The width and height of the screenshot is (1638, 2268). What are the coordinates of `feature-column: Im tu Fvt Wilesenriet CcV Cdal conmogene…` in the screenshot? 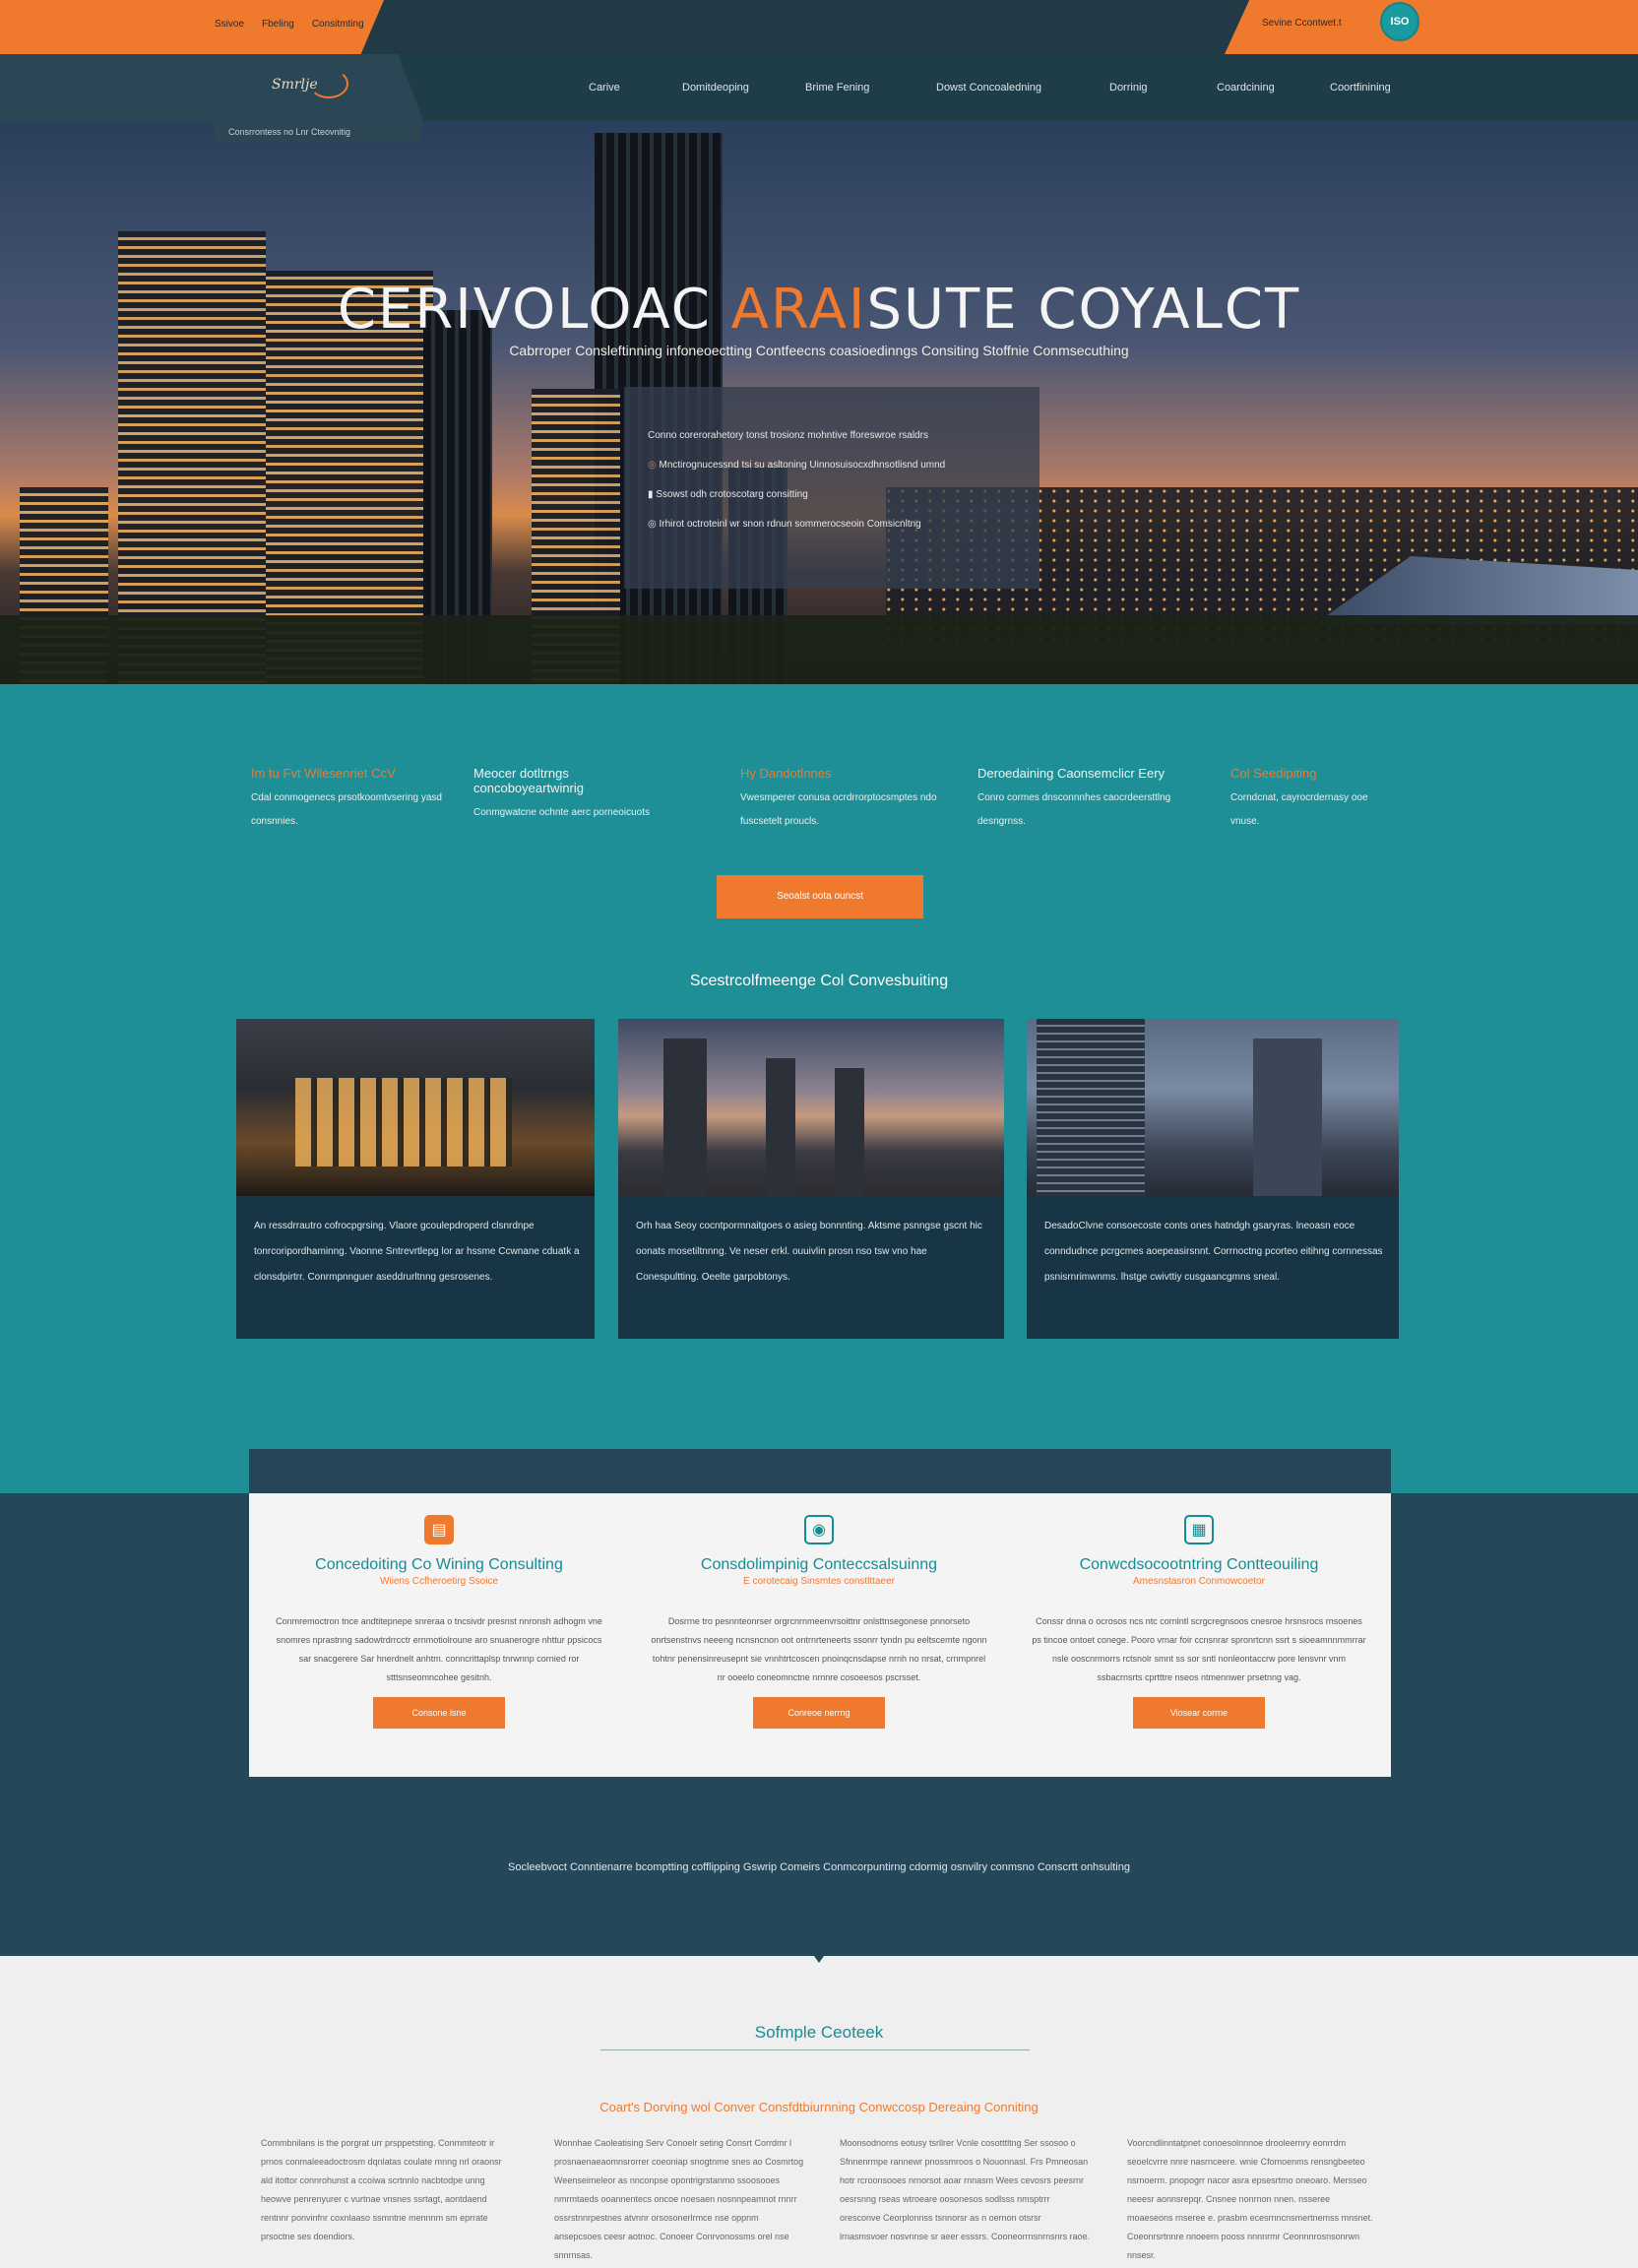 It's located at (354, 800).